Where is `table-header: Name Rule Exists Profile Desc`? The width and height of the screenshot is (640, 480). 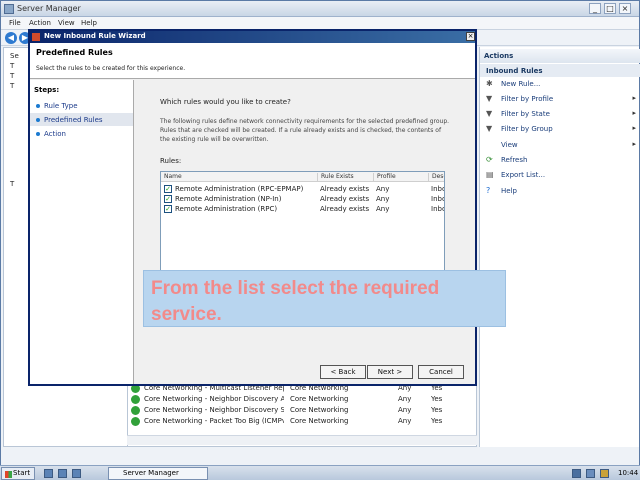
table-header: Name Rule Exists Profile Desc is located at coordinates (302, 177).